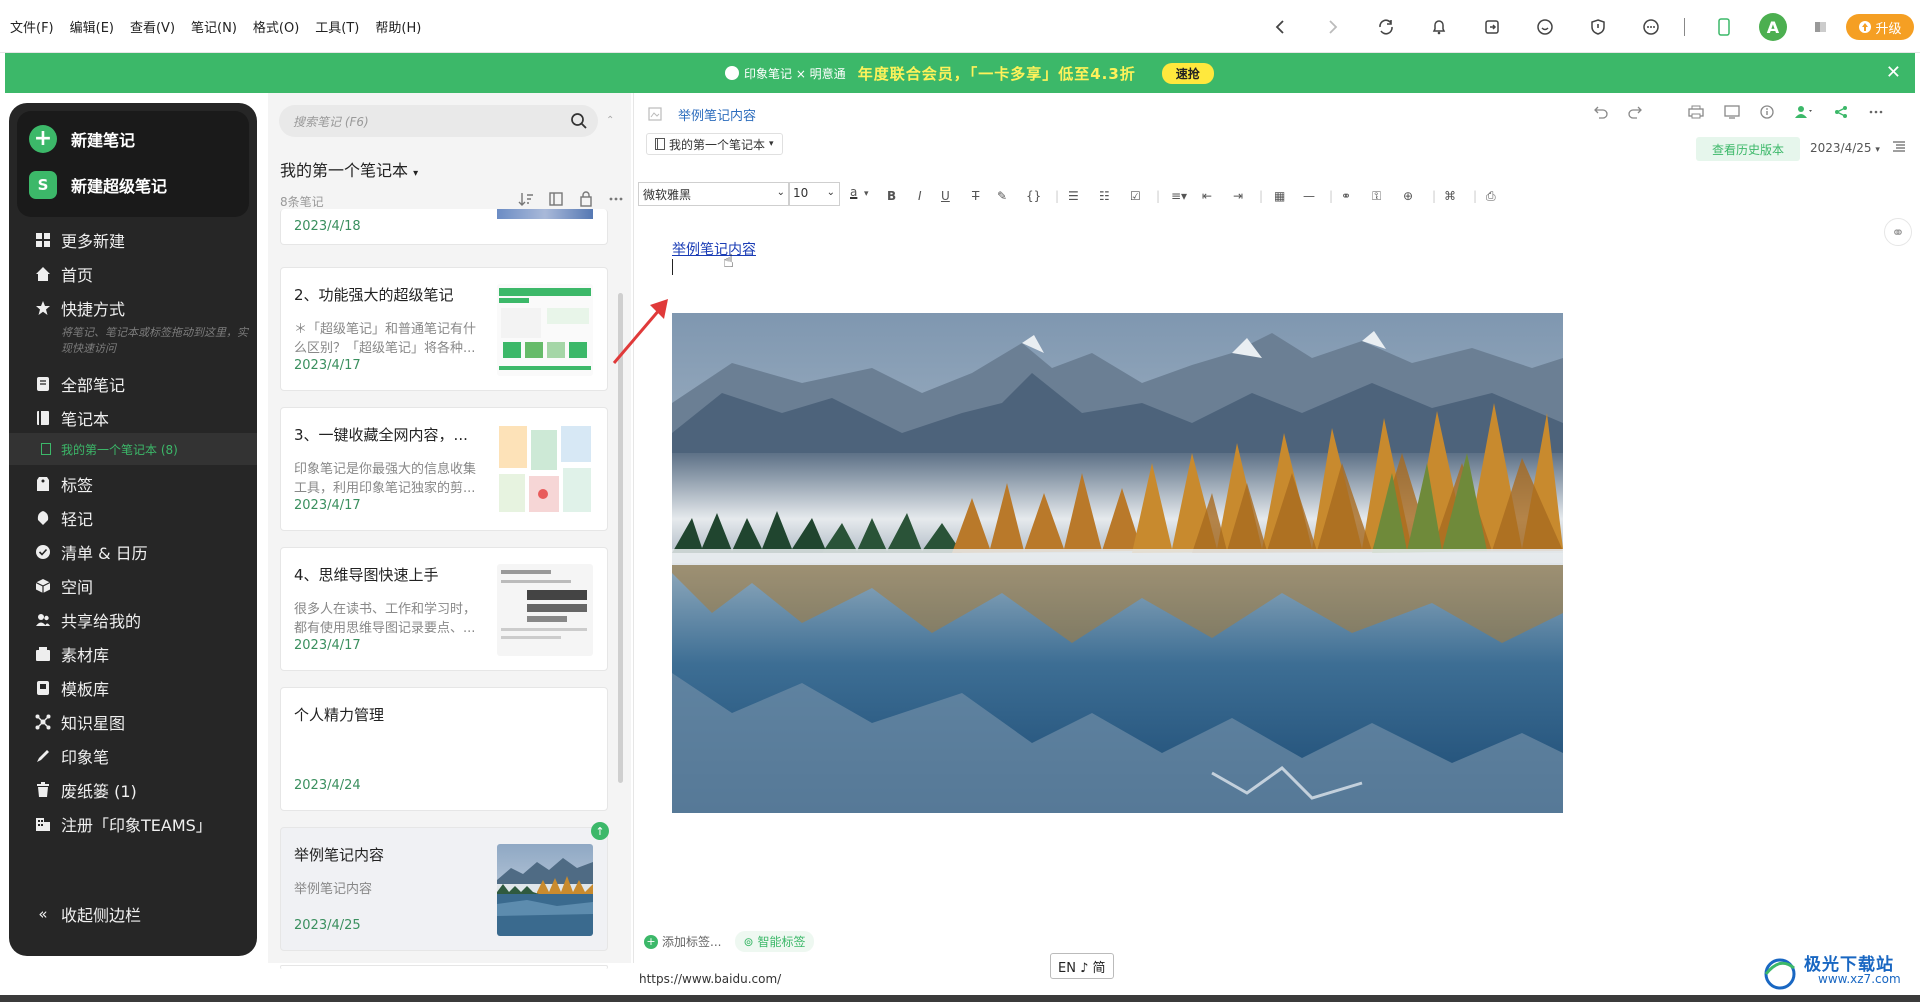 The width and height of the screenshot is (1920, 1002). Describe the element at coordinates (714, 249) in the screenshot. I see `note-link: 举例笔记内容` at that location.